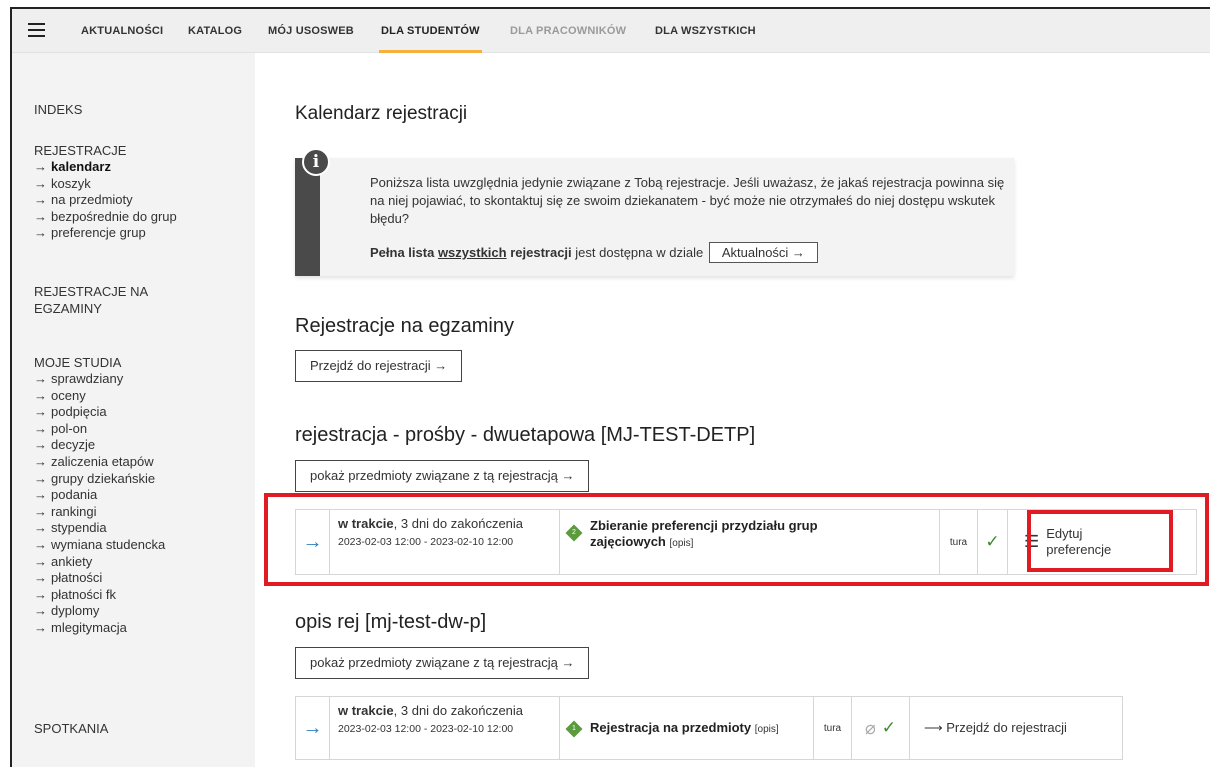  What do you see at coordinates (763, 252) in the screenshot?
I see `aktualnosci-button: Aktualności →` at bounding box center [763, 252].